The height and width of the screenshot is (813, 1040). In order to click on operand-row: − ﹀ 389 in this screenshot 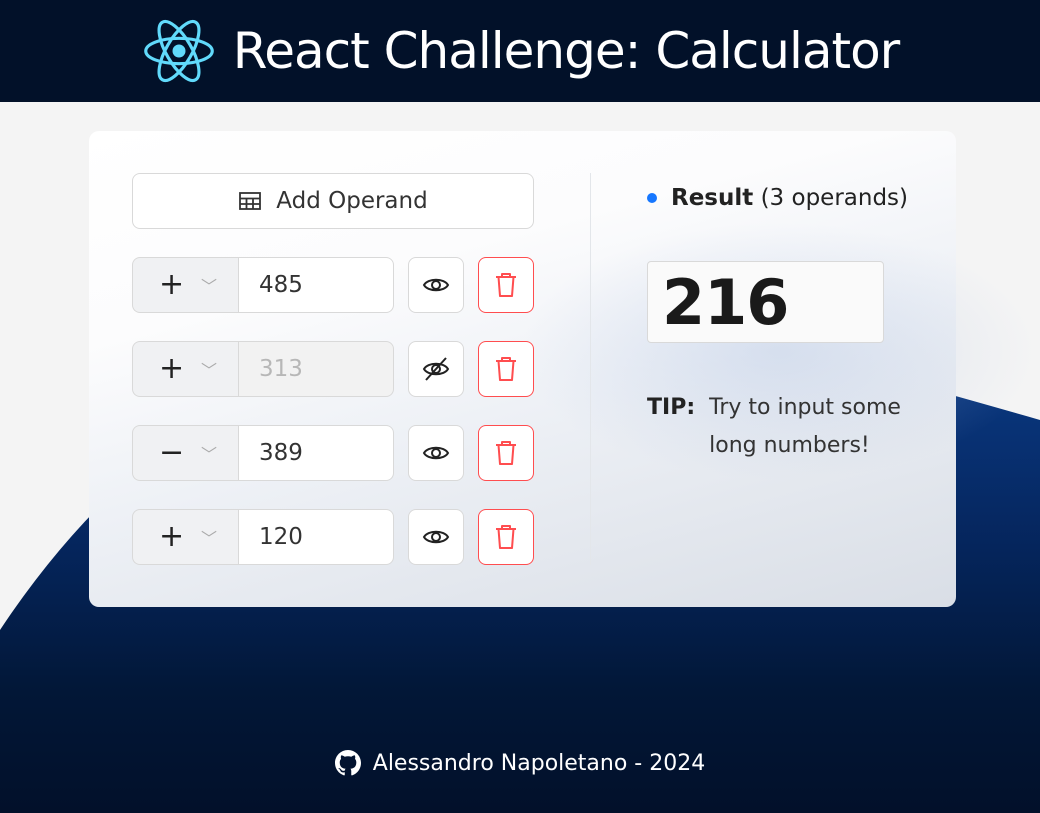, I will do `click(333, 453)`.